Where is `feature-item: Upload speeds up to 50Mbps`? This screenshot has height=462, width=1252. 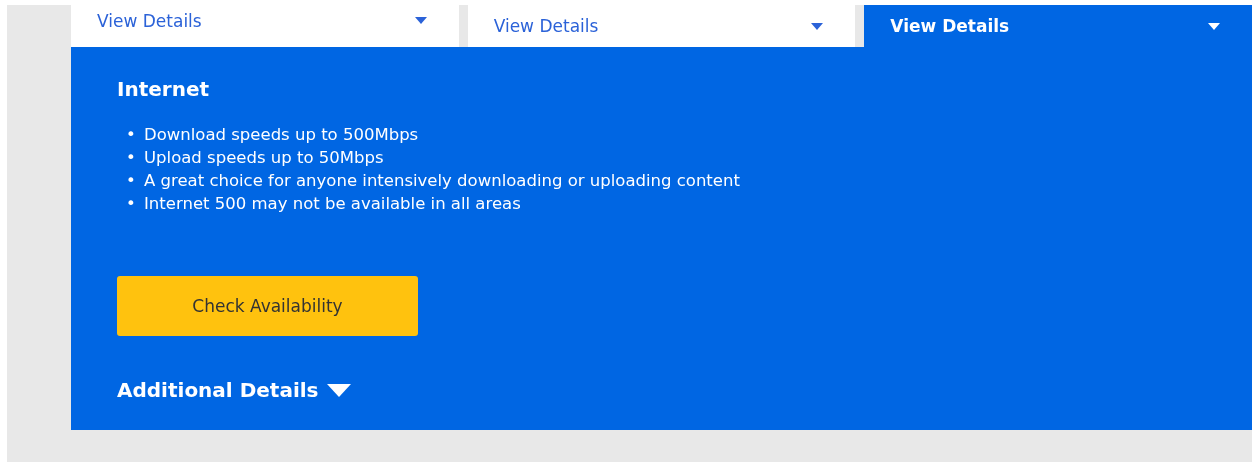 feature-item: Upload speeds up to 50Mbps is located at coordinates (264, 158).